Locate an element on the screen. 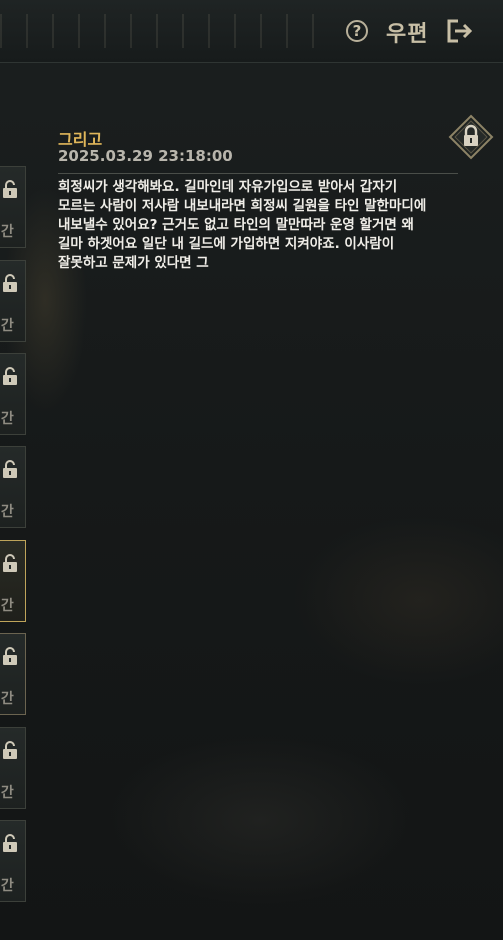 The height and width of the screenshot is (940, 503). exit-door-icon is located at coordinates (459, 31).